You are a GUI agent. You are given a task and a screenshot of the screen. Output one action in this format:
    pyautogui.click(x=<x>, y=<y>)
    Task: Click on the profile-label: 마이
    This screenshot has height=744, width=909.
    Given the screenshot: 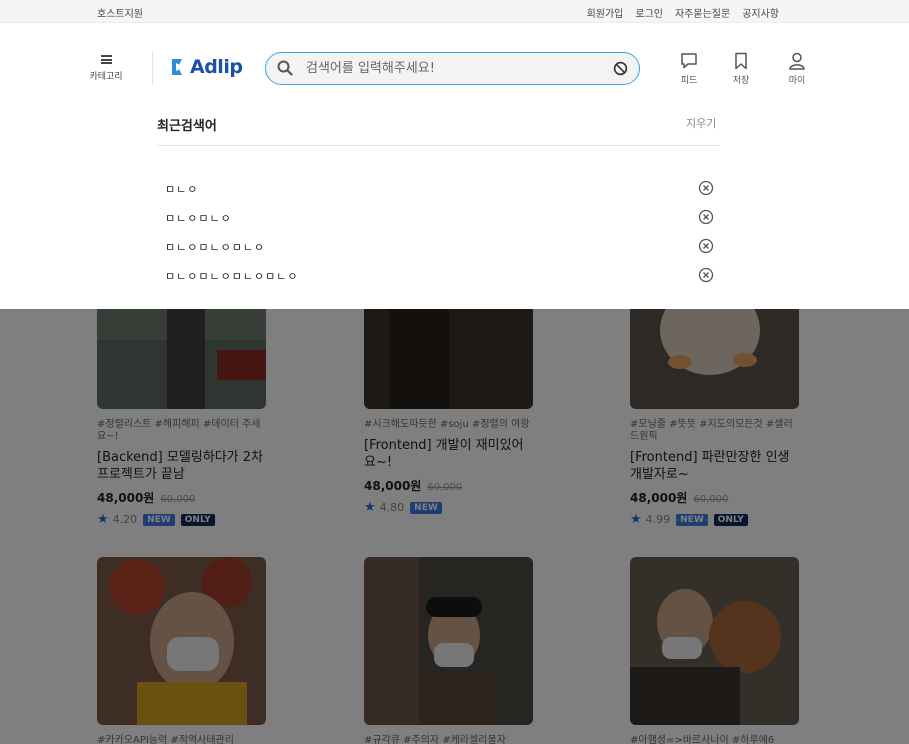 What is the action you would take?
    pyautogui.click(x=797, y=81)
    